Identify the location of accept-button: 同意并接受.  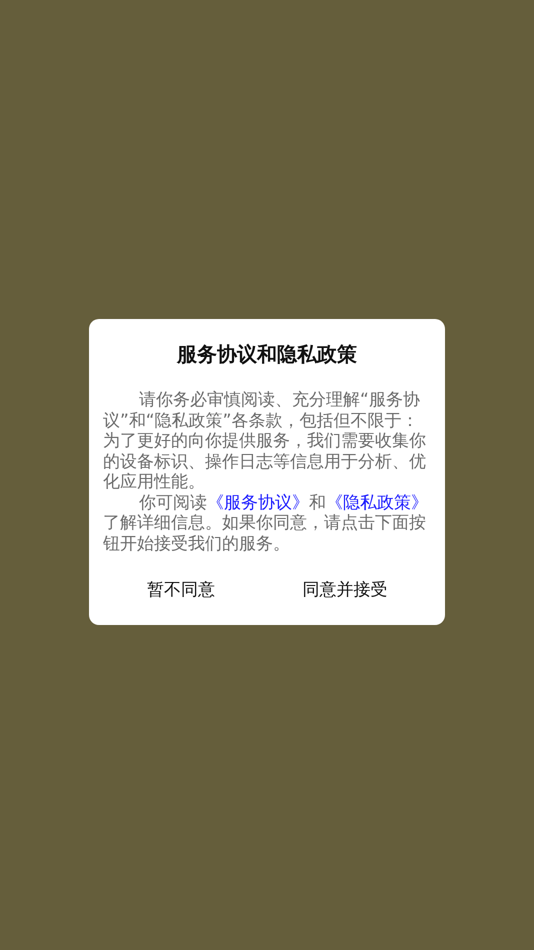
(345, 589).